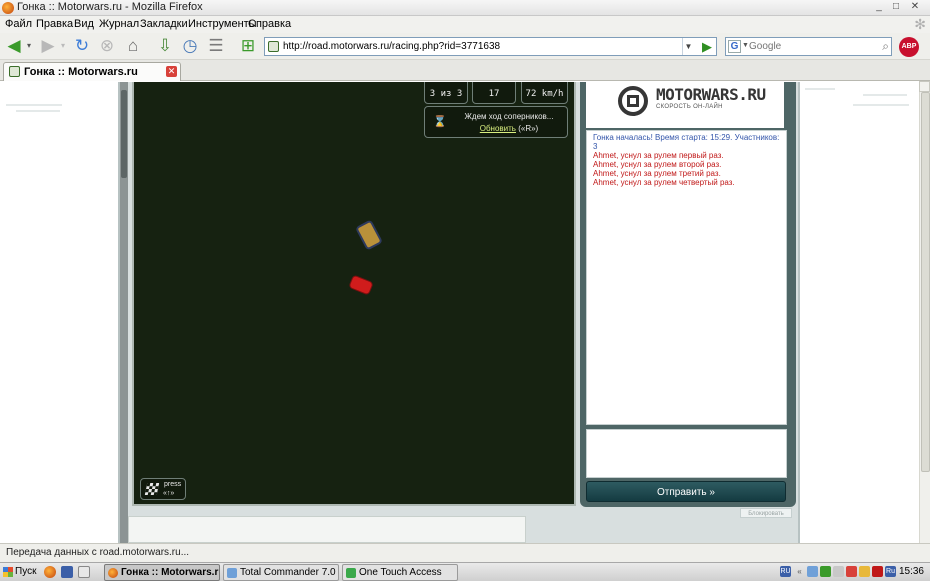  I want to click on stop-icon: ⊗, so click(107, 46).